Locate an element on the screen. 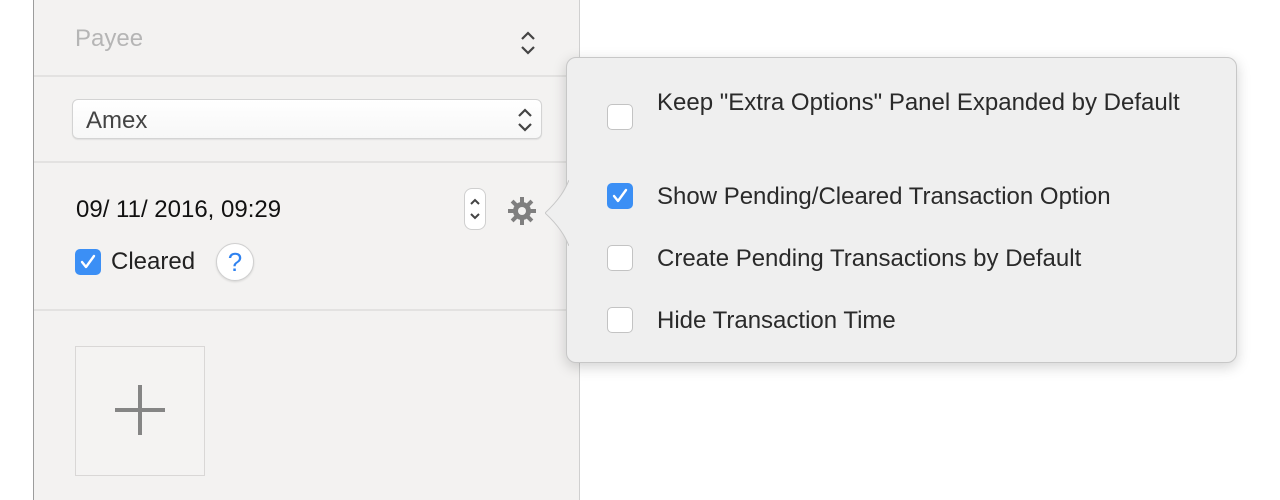 This screenshot has width=1280, height=500. add-attachment-button is located at coordinates (140, 411).